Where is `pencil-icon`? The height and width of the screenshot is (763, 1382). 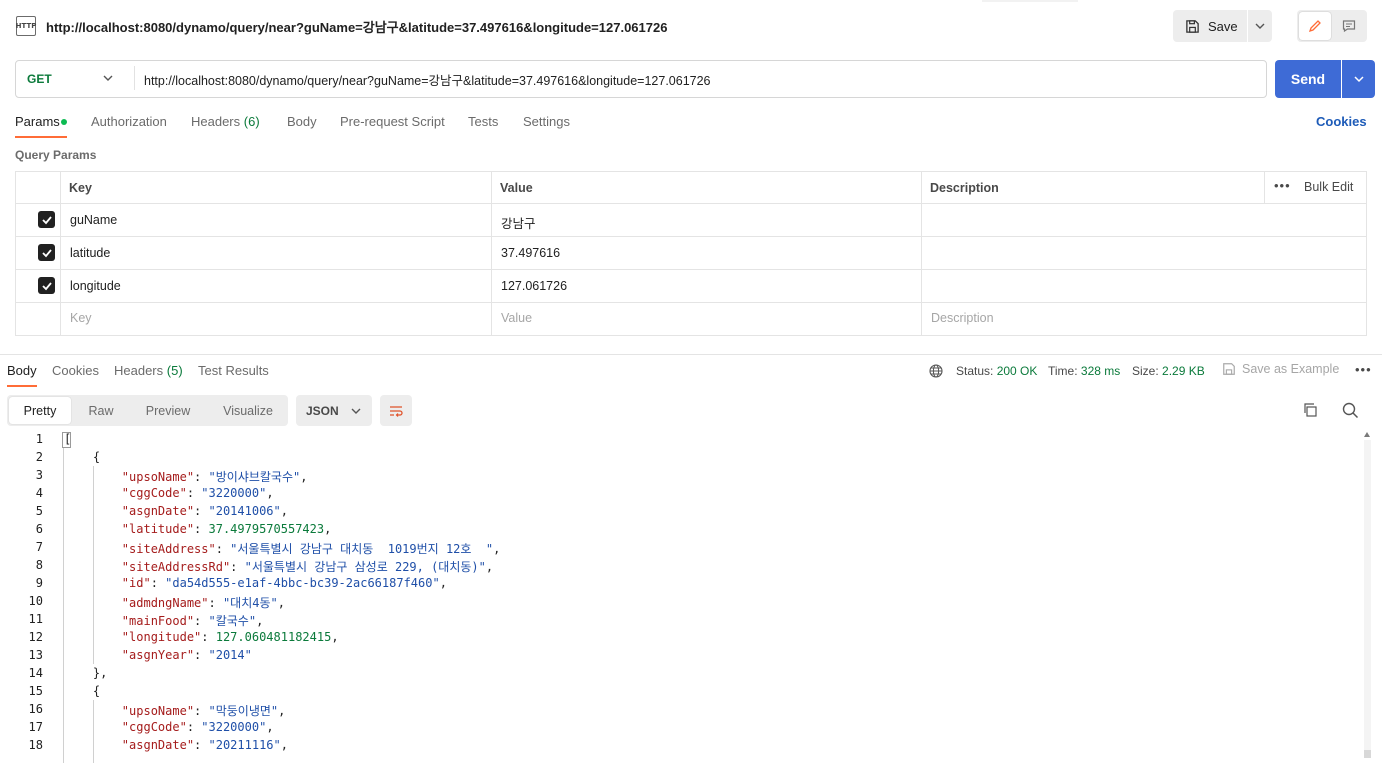
pencil-icon is located at coordinates (1314, 26).